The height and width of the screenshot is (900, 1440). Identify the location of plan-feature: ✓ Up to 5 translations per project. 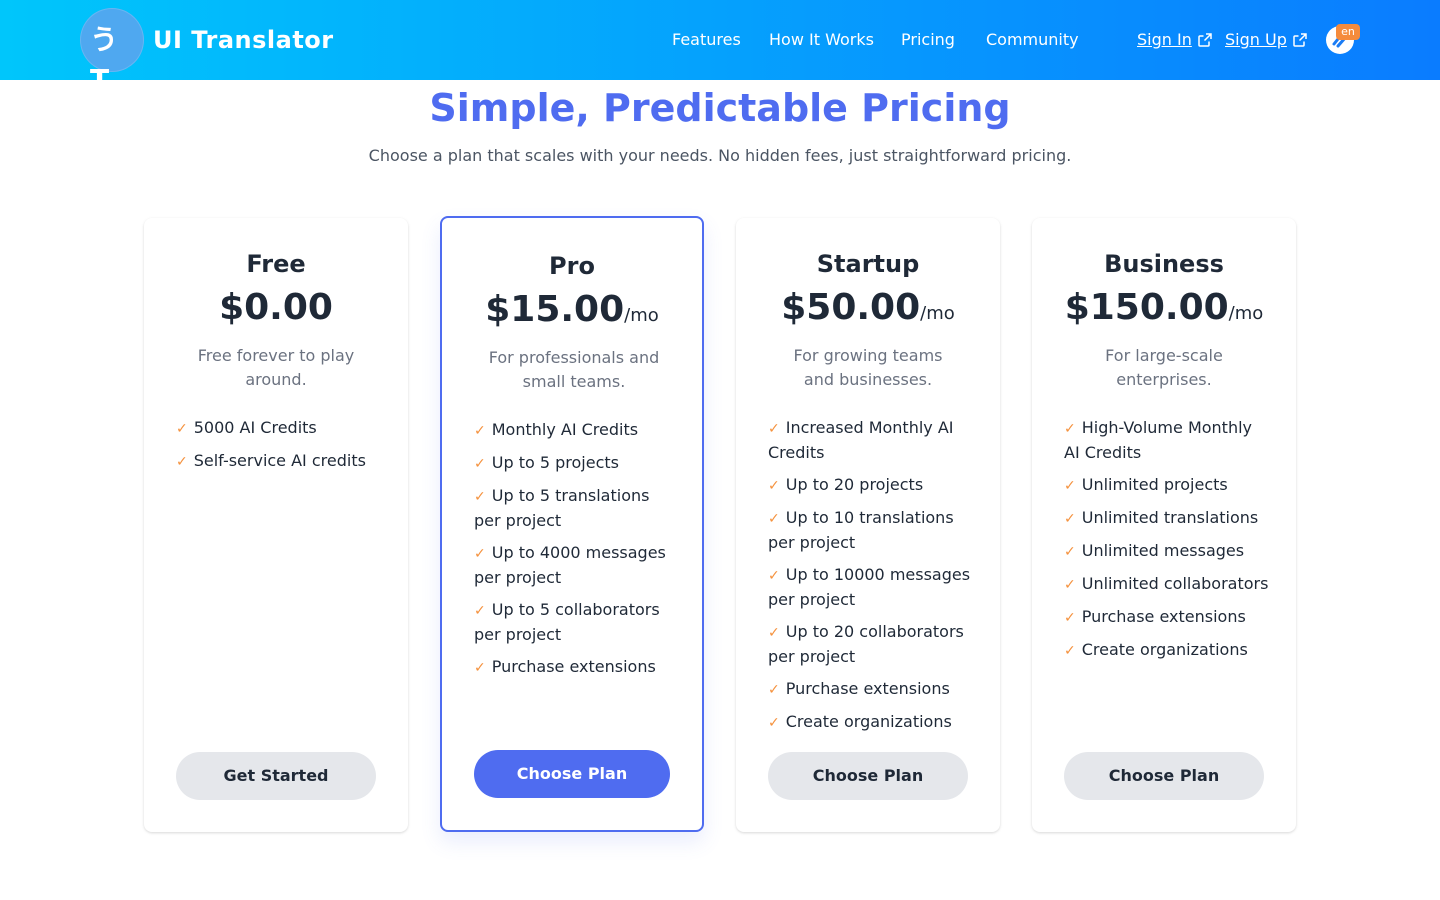
(577, 508).